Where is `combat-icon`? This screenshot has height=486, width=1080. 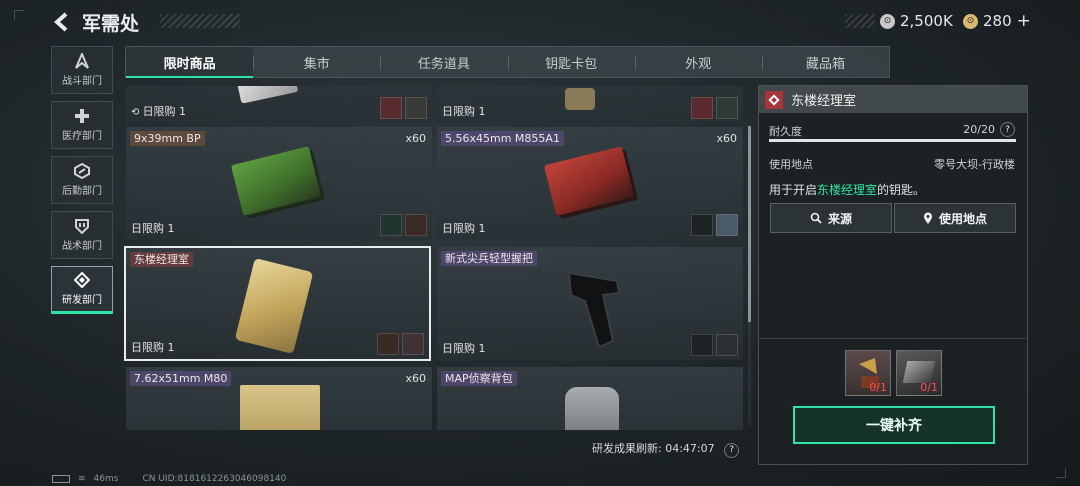
combat-icon is located at coordinates (82, 61).